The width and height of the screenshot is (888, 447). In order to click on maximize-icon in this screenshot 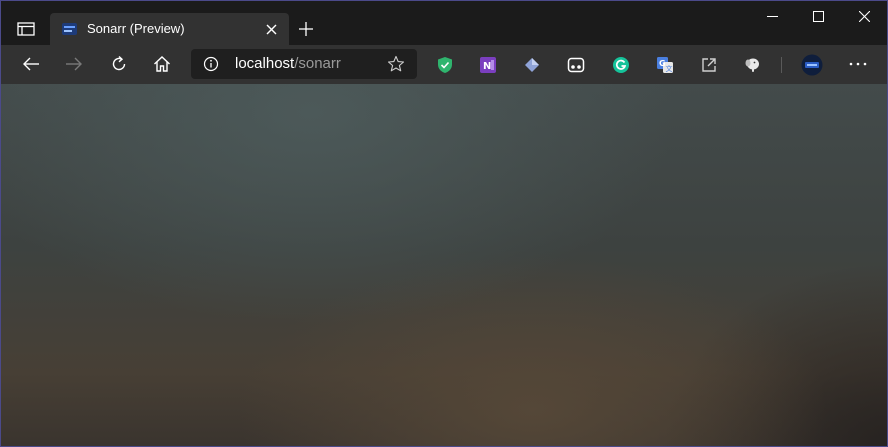, I will do `click(818, 16)`.